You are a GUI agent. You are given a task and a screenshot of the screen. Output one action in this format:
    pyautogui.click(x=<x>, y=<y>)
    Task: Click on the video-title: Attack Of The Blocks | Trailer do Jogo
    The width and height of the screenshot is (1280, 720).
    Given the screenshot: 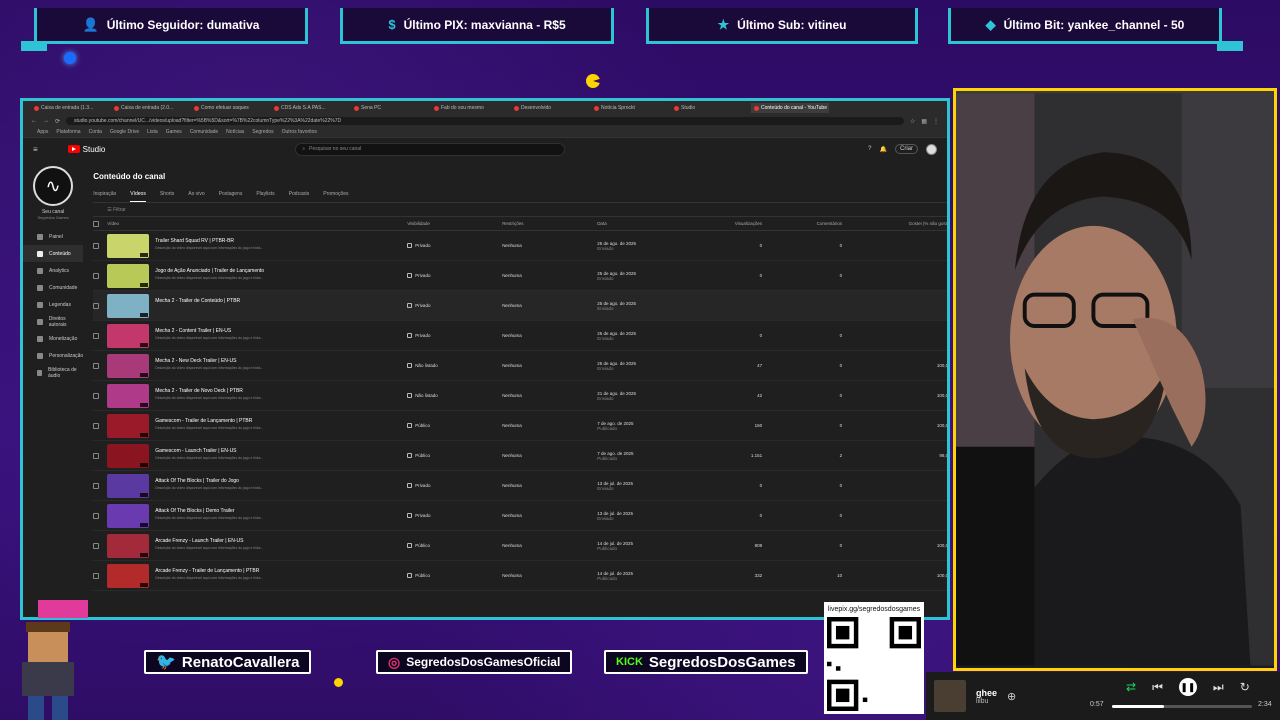 What is the action you would take?
    pyautogui.click(x=209, y=481)
    